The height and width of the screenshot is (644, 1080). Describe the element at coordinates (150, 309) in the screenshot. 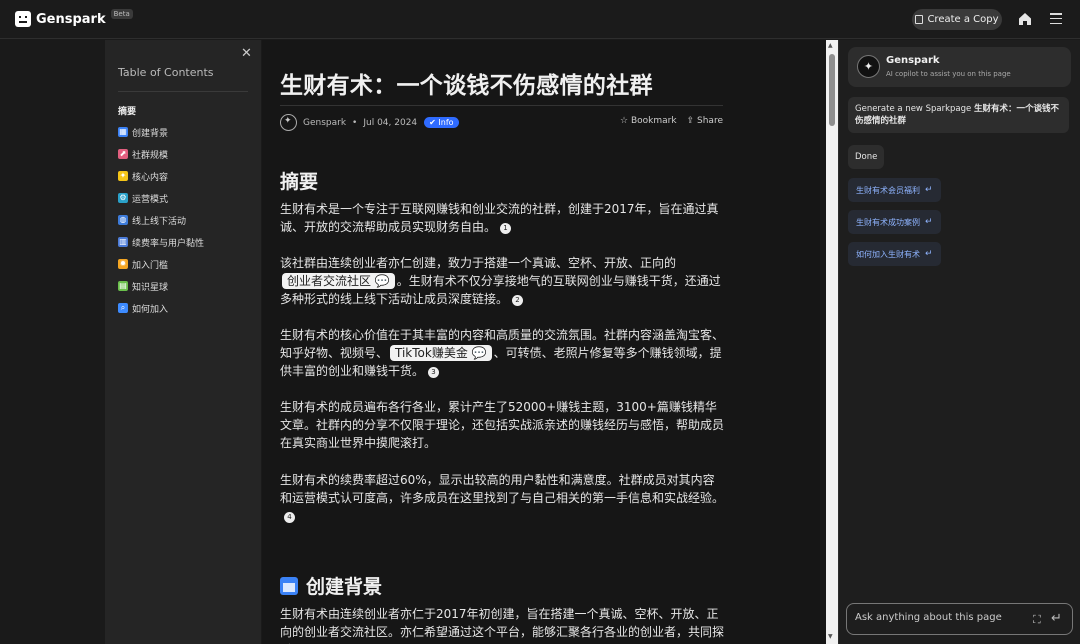

I see `toc-item-label: 如何加入` at that location.